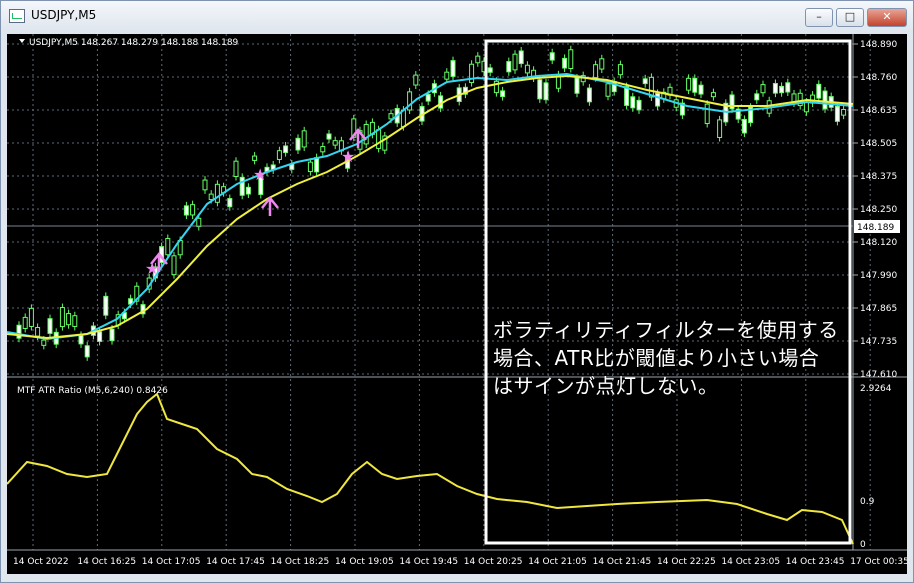  I want to click on time-axis-label: 14 Oct 21:45, so click(622, 562).